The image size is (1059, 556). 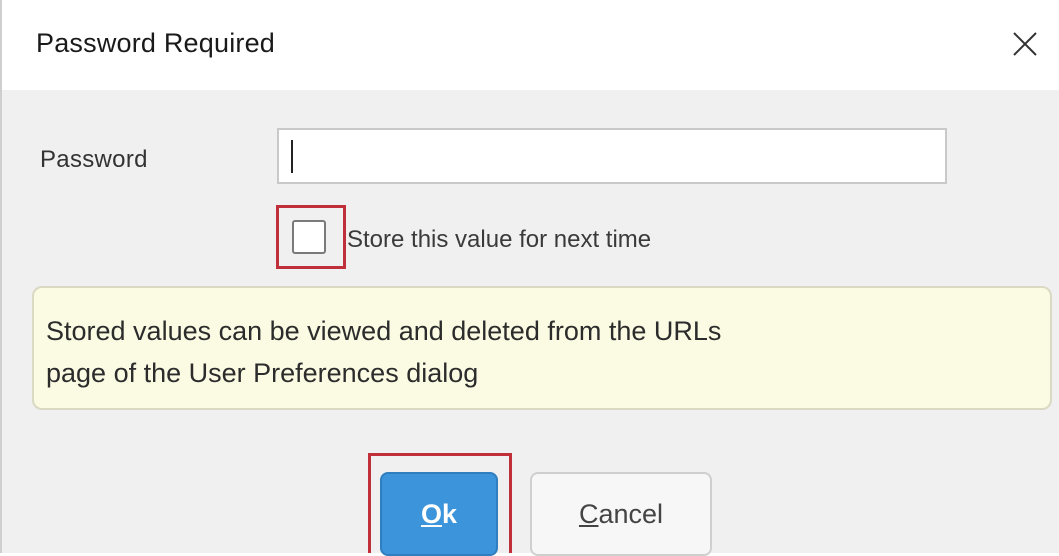 I want to click on ok-label-rest: k, so click(x=449, y=513).